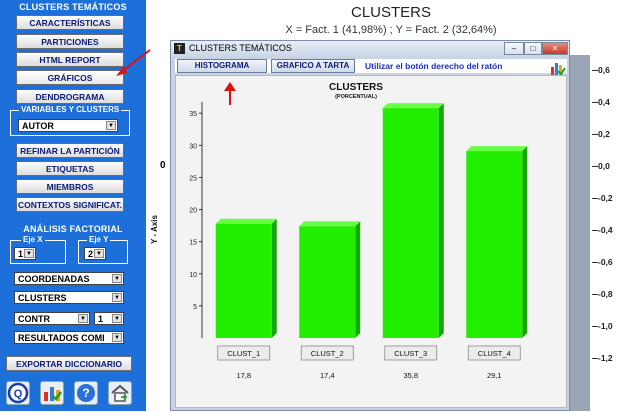 This screenshot has width=632, height=412. Describe the element at coordinates (494, 375) in the screenshot. I see `value-label: 29,1` at that location.